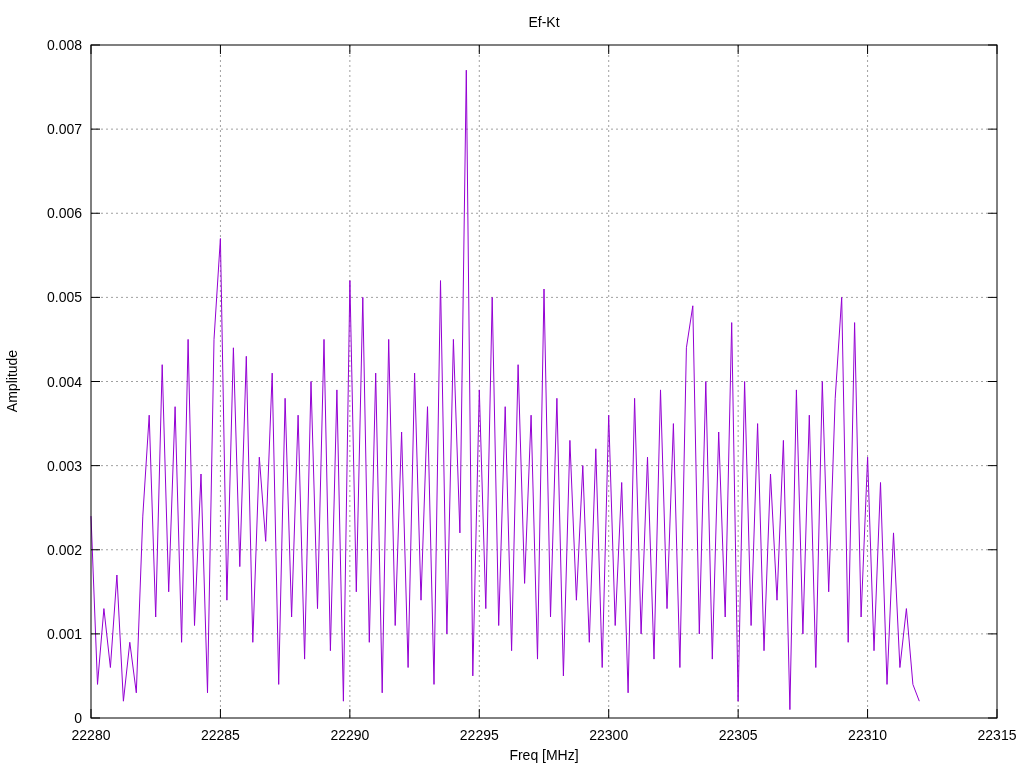 The width and height of the screenshot is (1024, 768). Describe the element at coordinates (609, 735) in the screenshot. I see `x-tick-label: 22300` at that location.